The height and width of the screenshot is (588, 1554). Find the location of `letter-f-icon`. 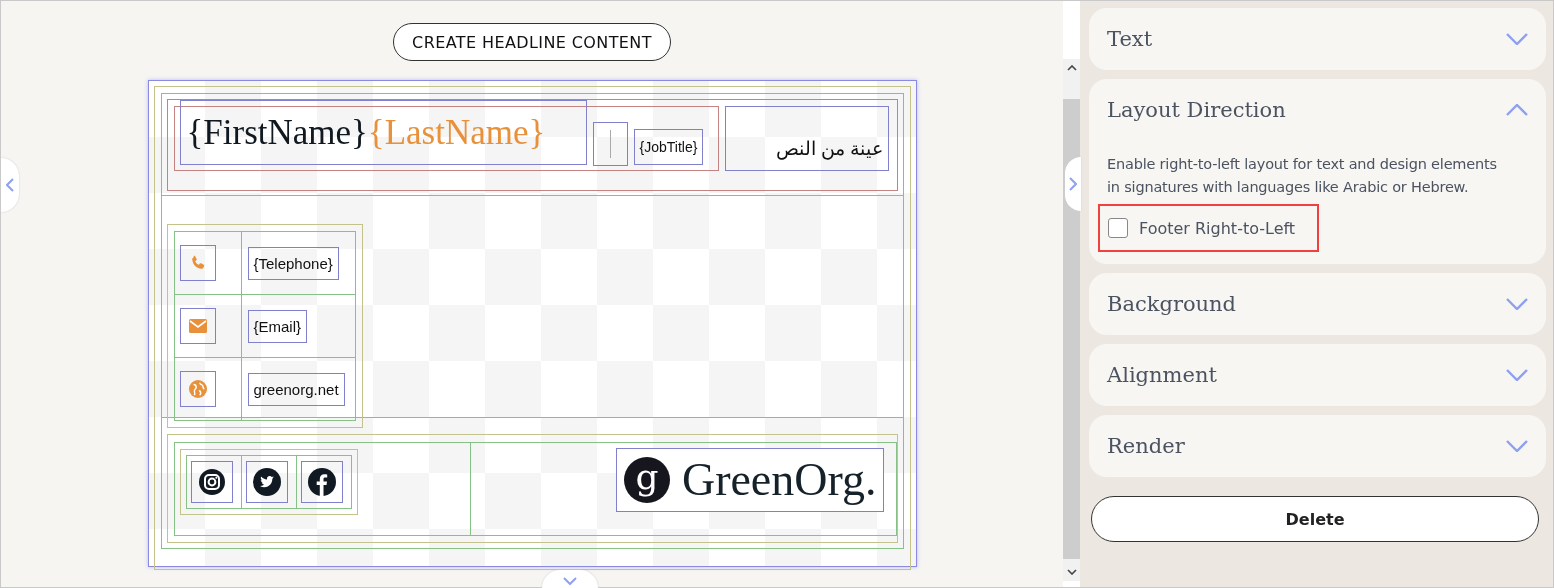

letter-f-icon is located at coordinates (321, 482).